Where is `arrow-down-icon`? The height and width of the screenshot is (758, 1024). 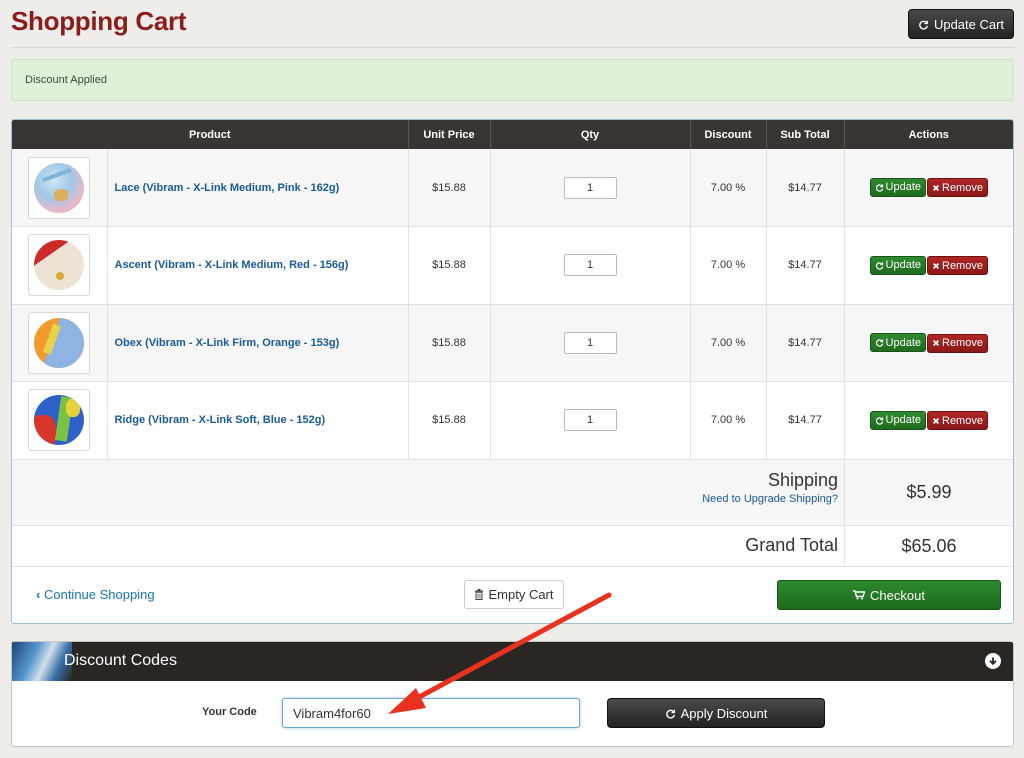
arrow-down-icon is located at coordinates (993, 661).